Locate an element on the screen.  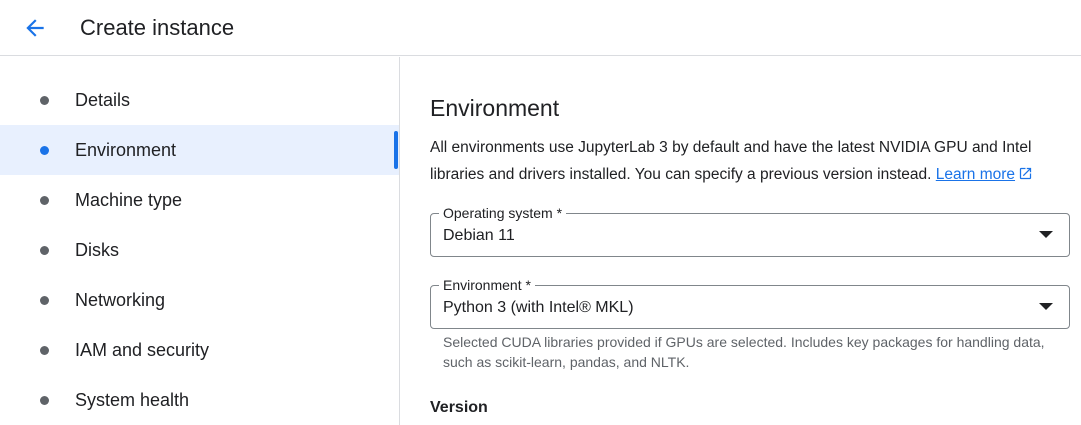
environment-value: Python 3 (with Intel® MKL) is located at coordinates (538, 307).